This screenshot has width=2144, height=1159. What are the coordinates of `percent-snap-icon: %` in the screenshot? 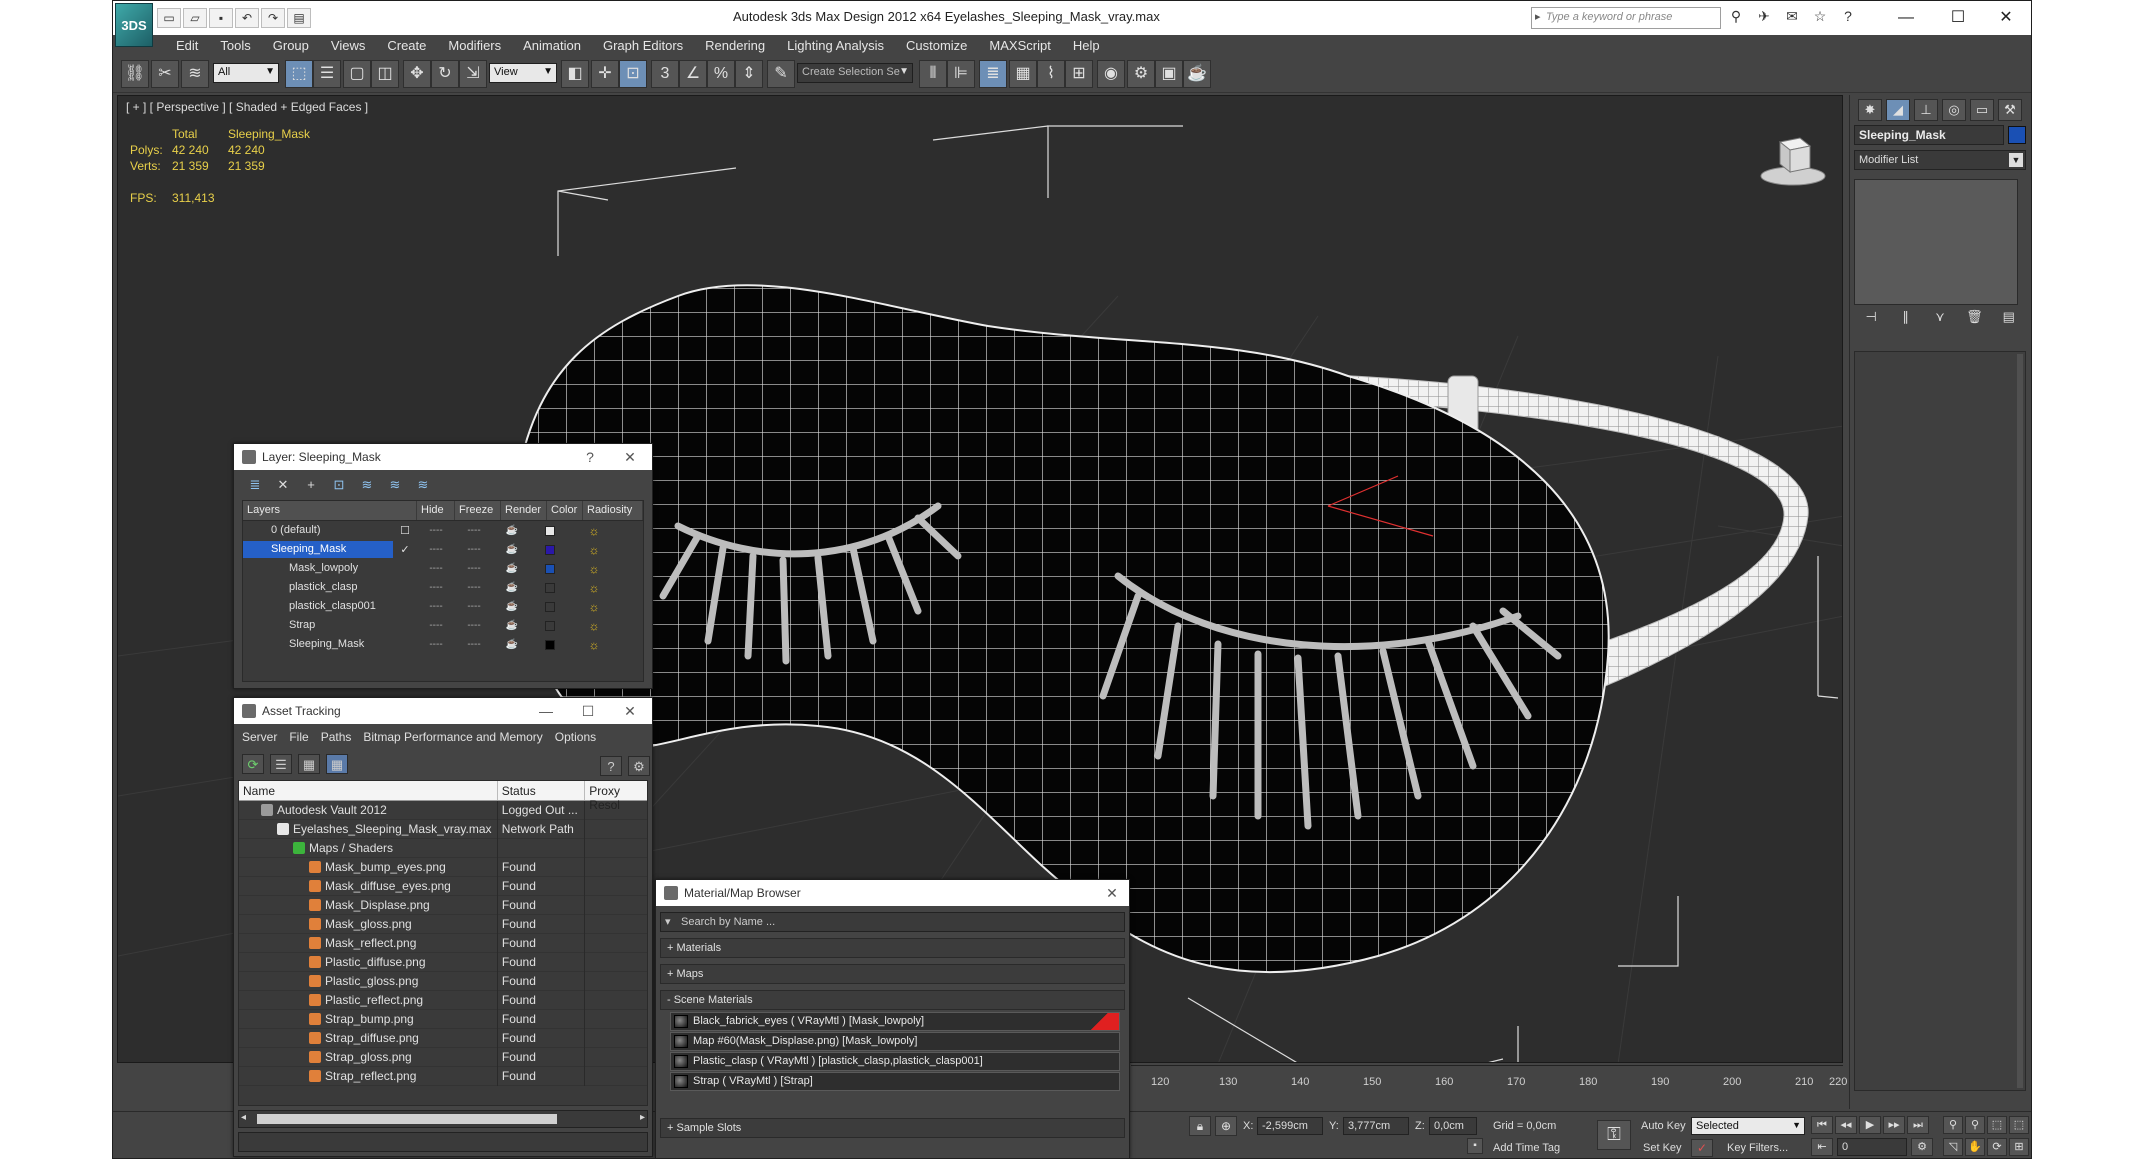 It's located at (721, 74).